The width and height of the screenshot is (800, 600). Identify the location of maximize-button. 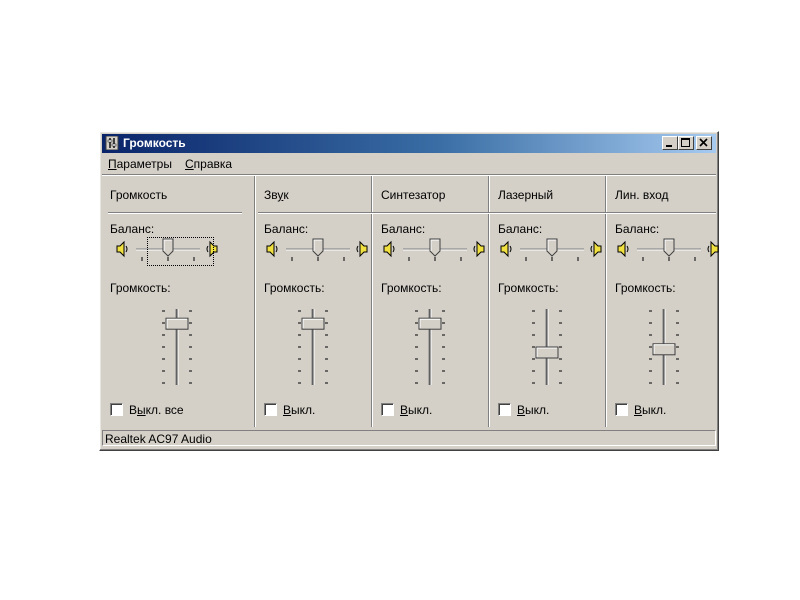
(686, 143).